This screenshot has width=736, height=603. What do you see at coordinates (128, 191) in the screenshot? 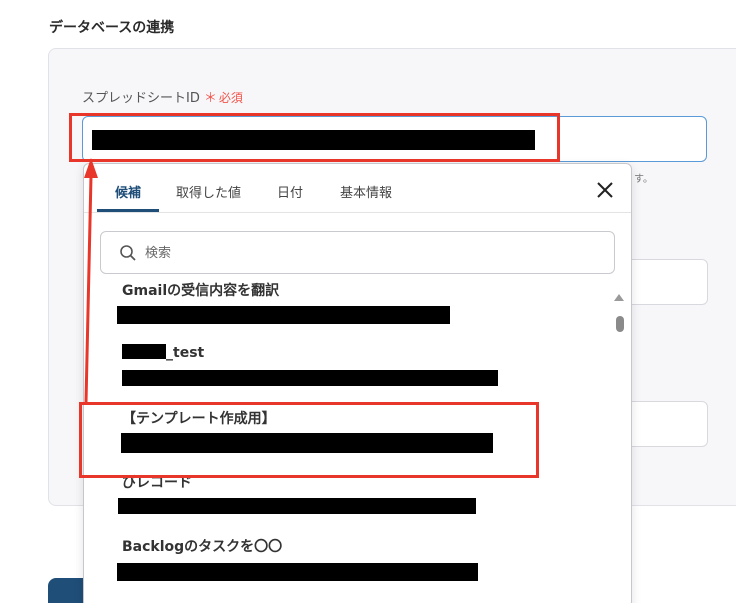
I see `tab-candidates: 候補` at bounding box center [128, 191].